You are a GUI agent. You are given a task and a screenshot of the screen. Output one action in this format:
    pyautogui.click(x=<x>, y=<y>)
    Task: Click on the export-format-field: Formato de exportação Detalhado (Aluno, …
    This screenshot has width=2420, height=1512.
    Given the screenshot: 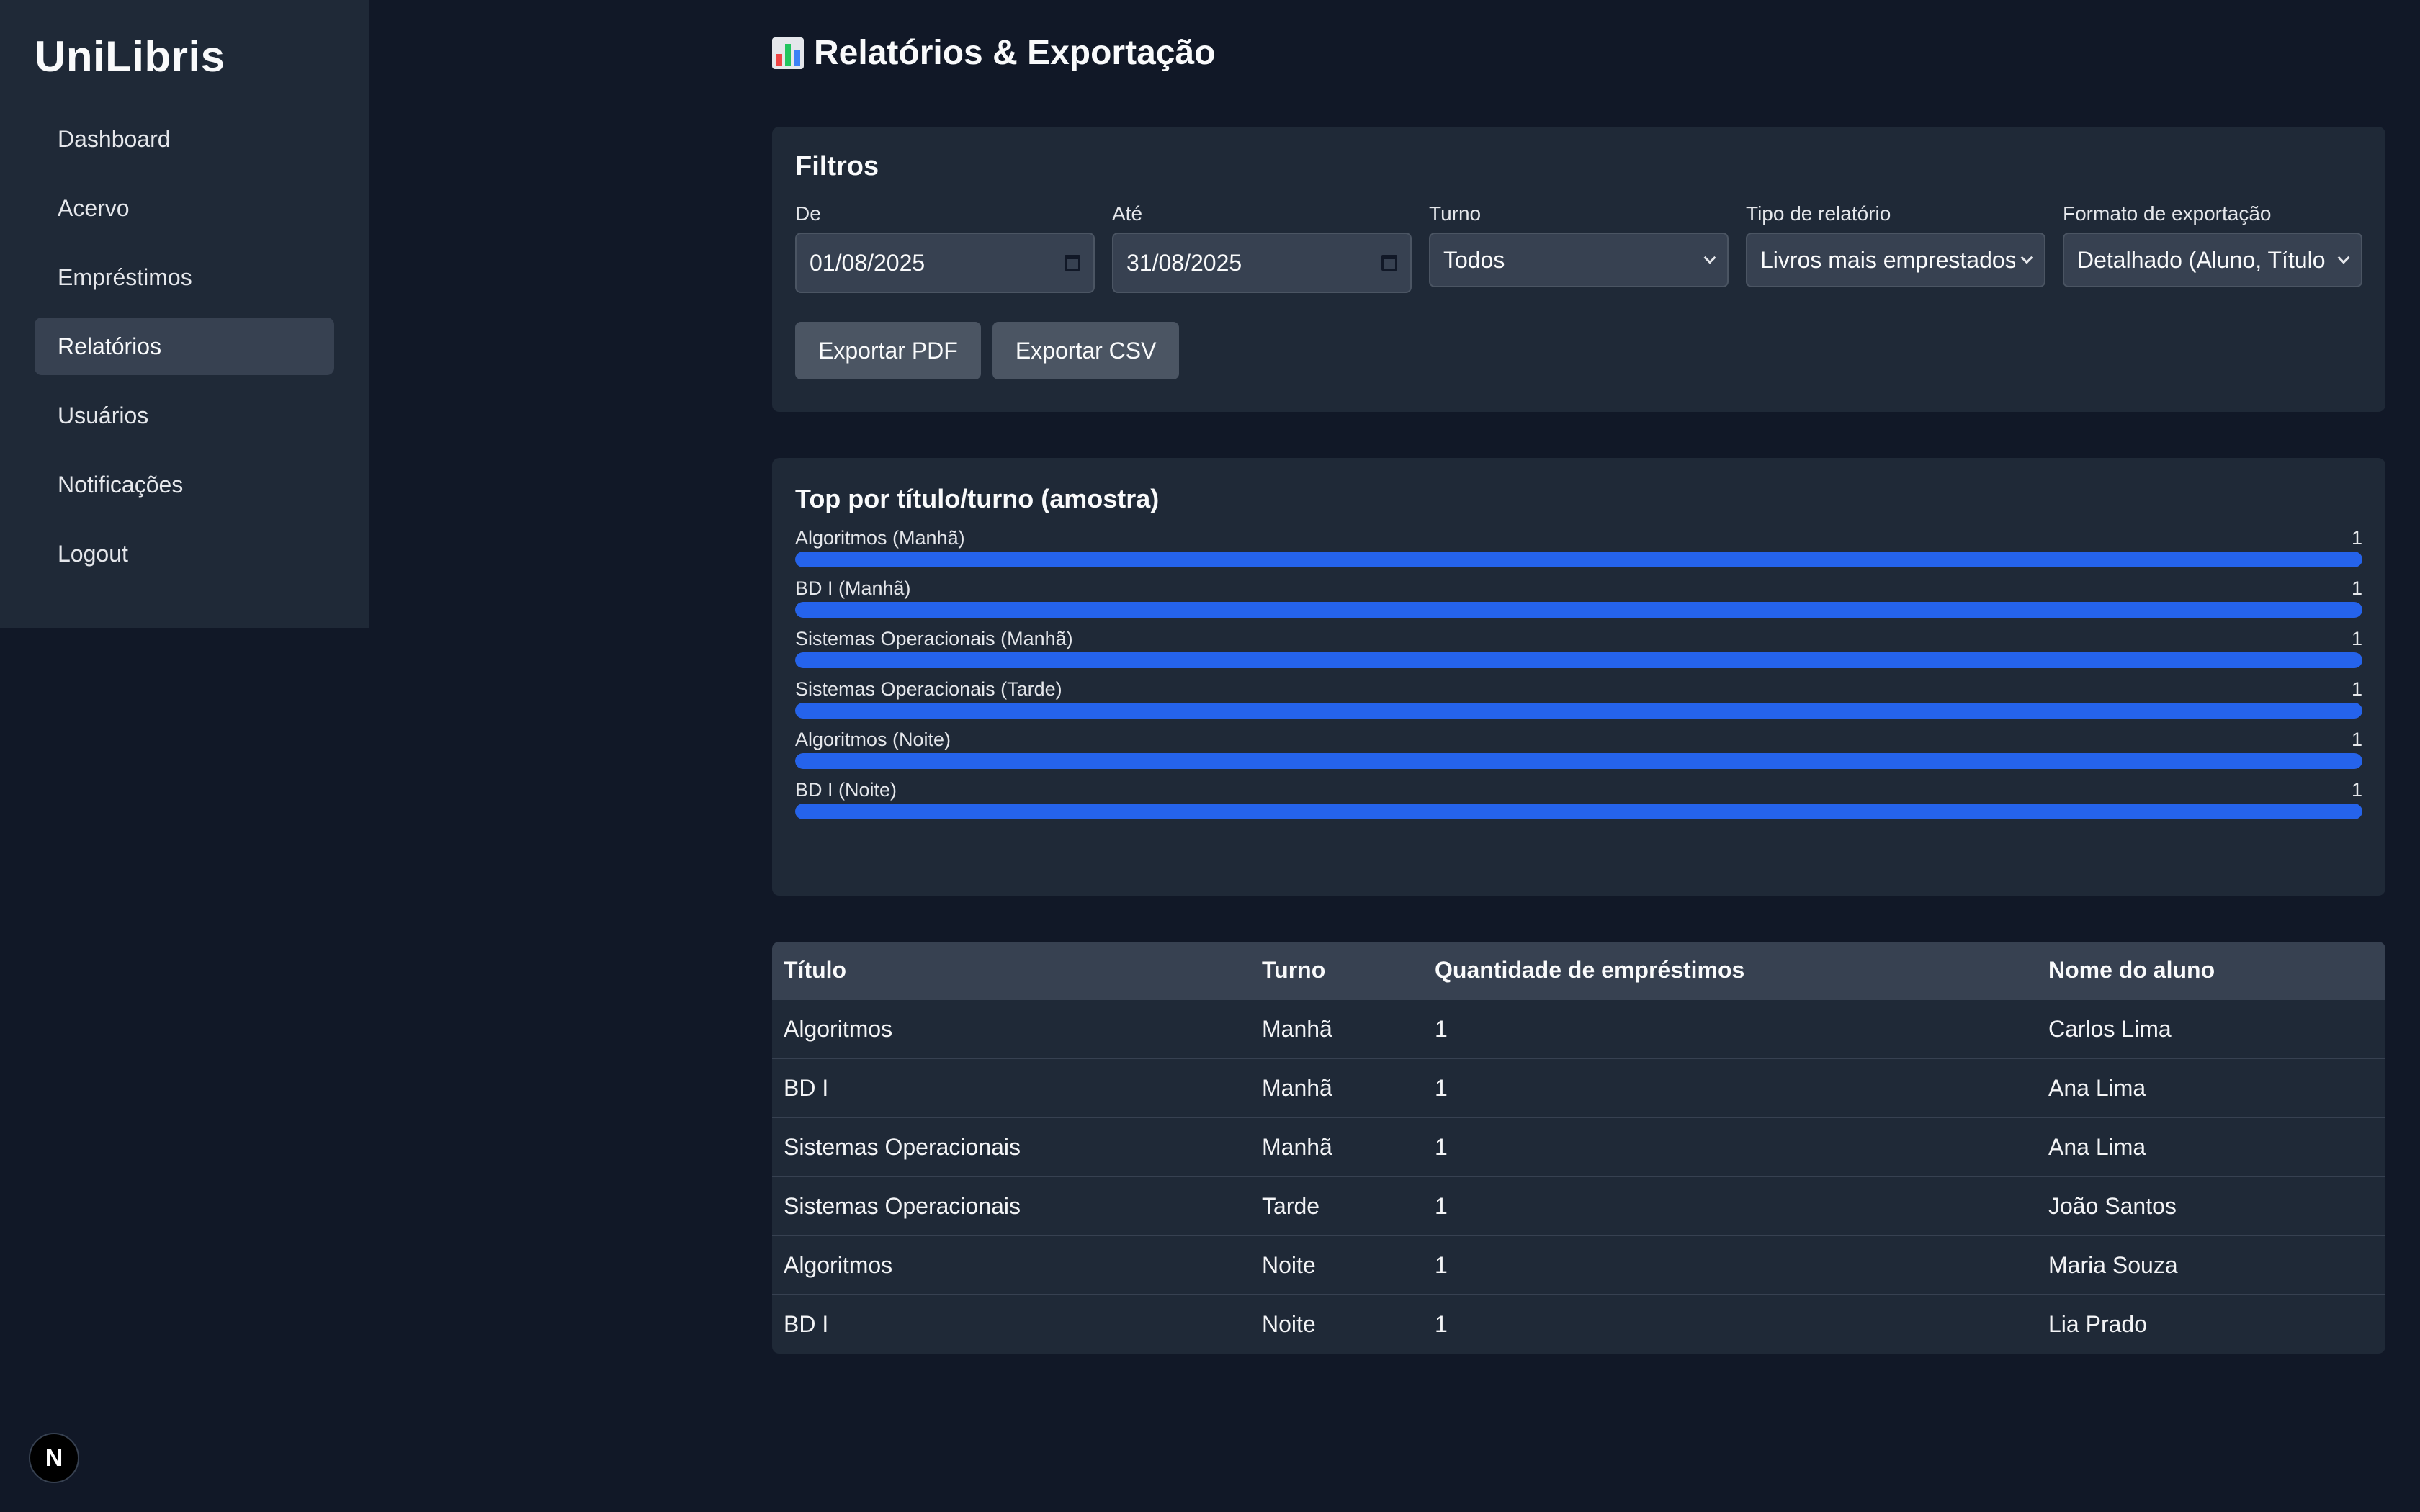 What is the action you would take?
    pyautogui.click(x=2212, y=247)
    